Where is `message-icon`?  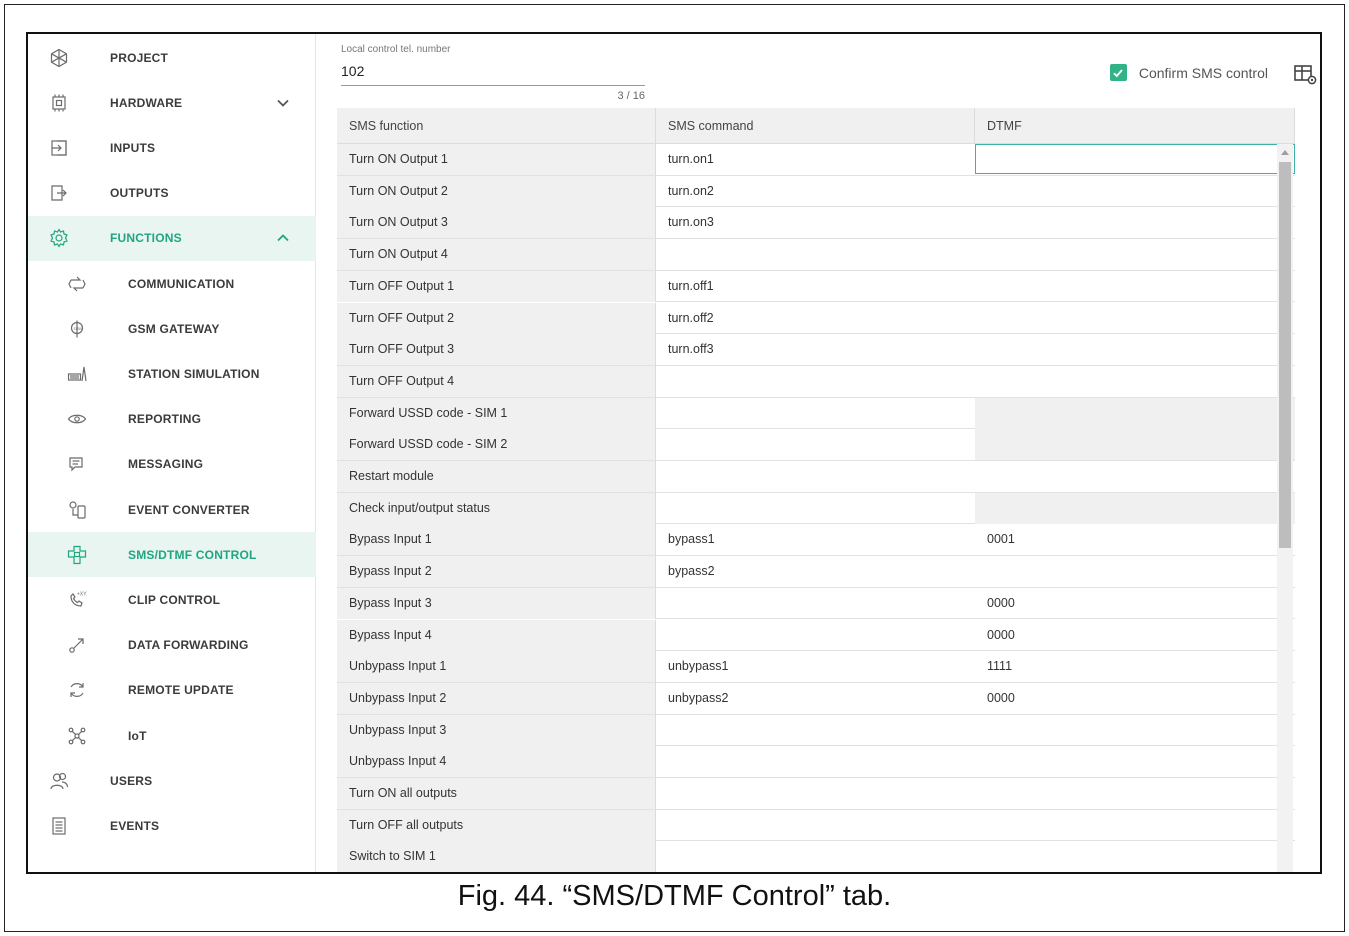
message-icon is located at coordinates (77, 464).